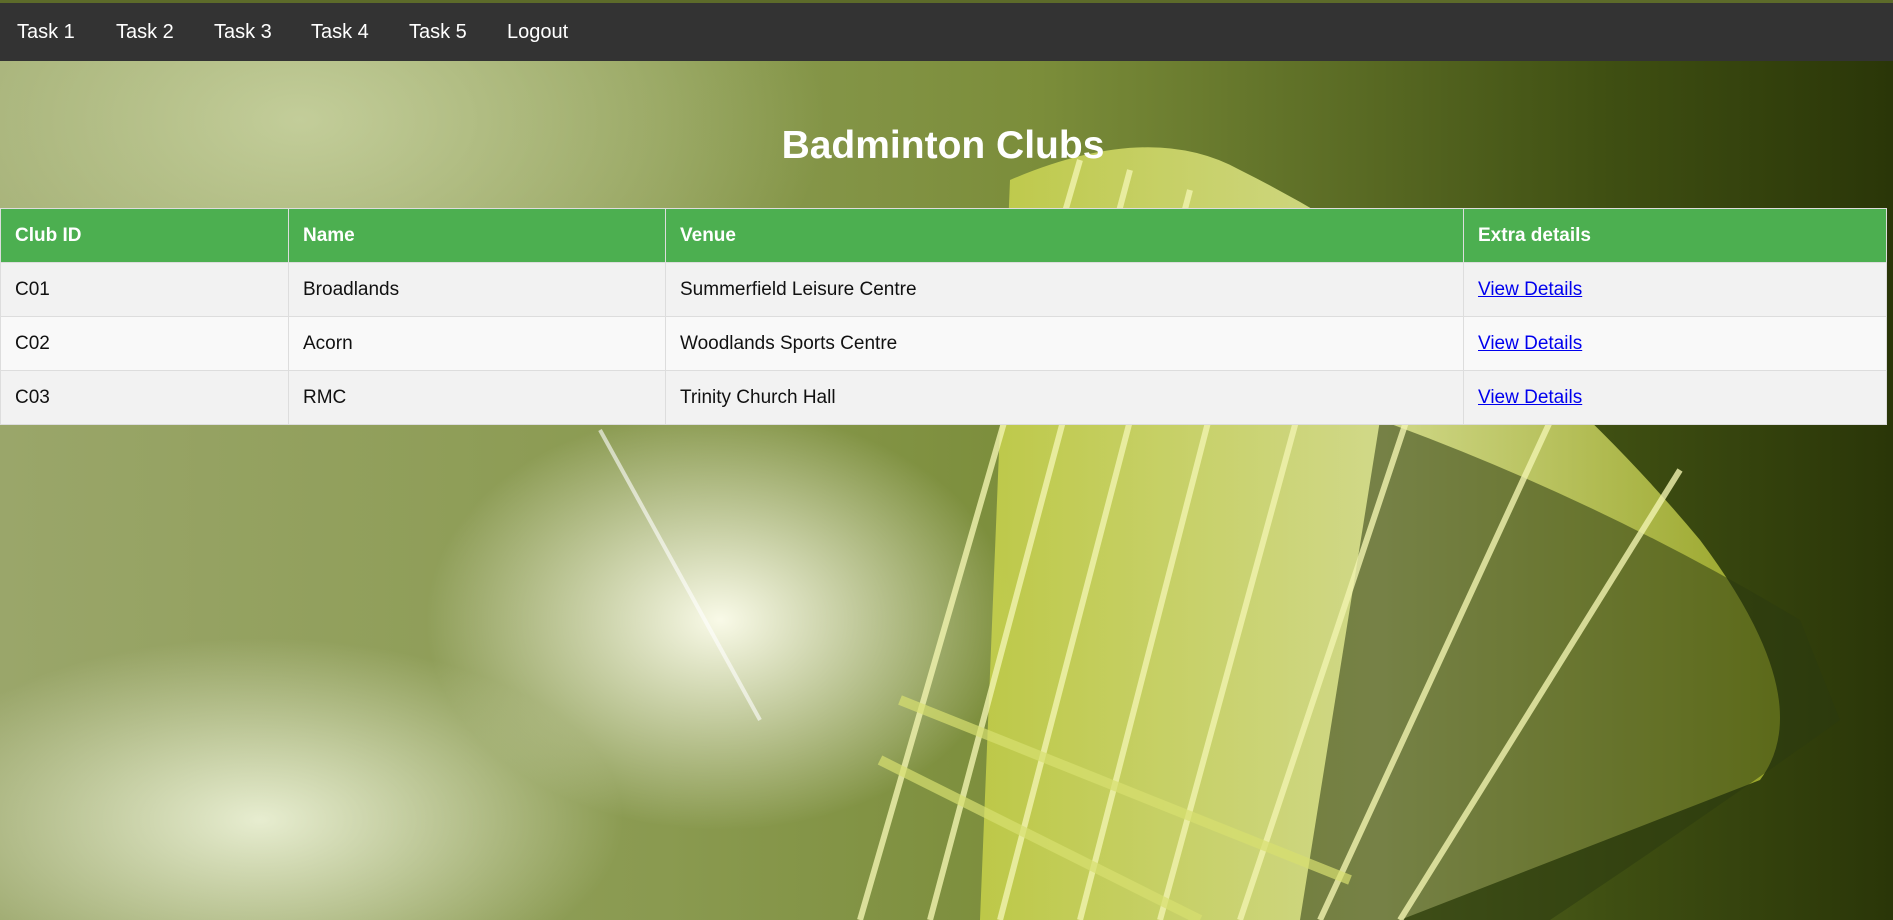  What do you see at coordinates (537, 32) in the screenshot?
I see `nav-logout: Logout` at bounding box center [537, 32].